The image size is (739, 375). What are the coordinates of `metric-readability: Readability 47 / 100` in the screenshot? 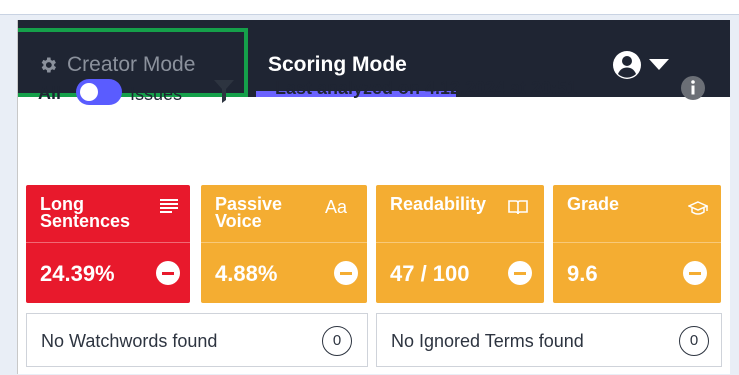 It's located at (460, 244).